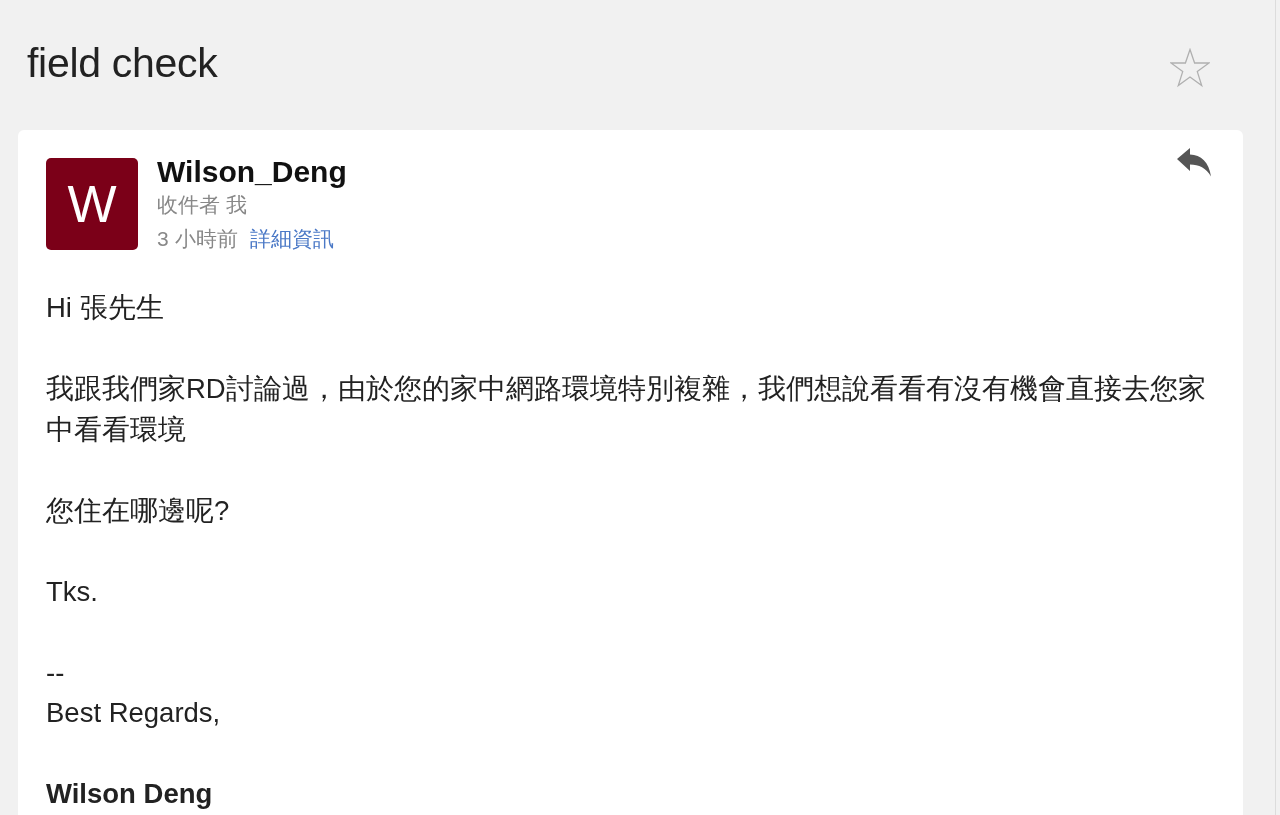  What do you see at coordinates (626, 409) in the screenshot?
I see `message-paragraph: 我跟我們家RD討論過，由於您的家中網路環境特別複雜，我們想說看看有沒有機會直接去您家中看看環境` at bounding box center [626, 409].